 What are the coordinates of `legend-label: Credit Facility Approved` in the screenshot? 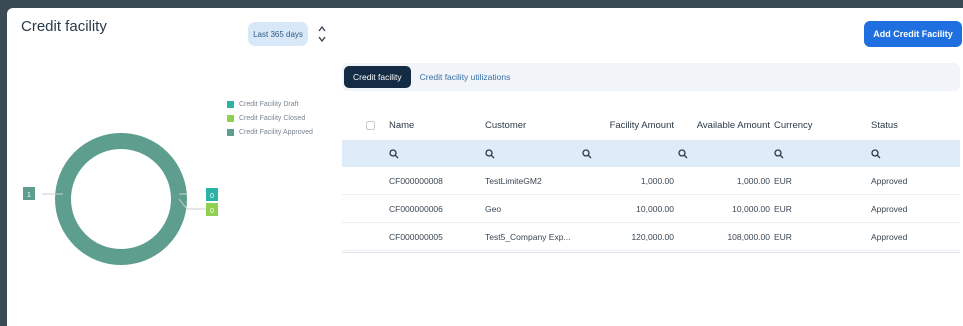 It's located at (276, 132).